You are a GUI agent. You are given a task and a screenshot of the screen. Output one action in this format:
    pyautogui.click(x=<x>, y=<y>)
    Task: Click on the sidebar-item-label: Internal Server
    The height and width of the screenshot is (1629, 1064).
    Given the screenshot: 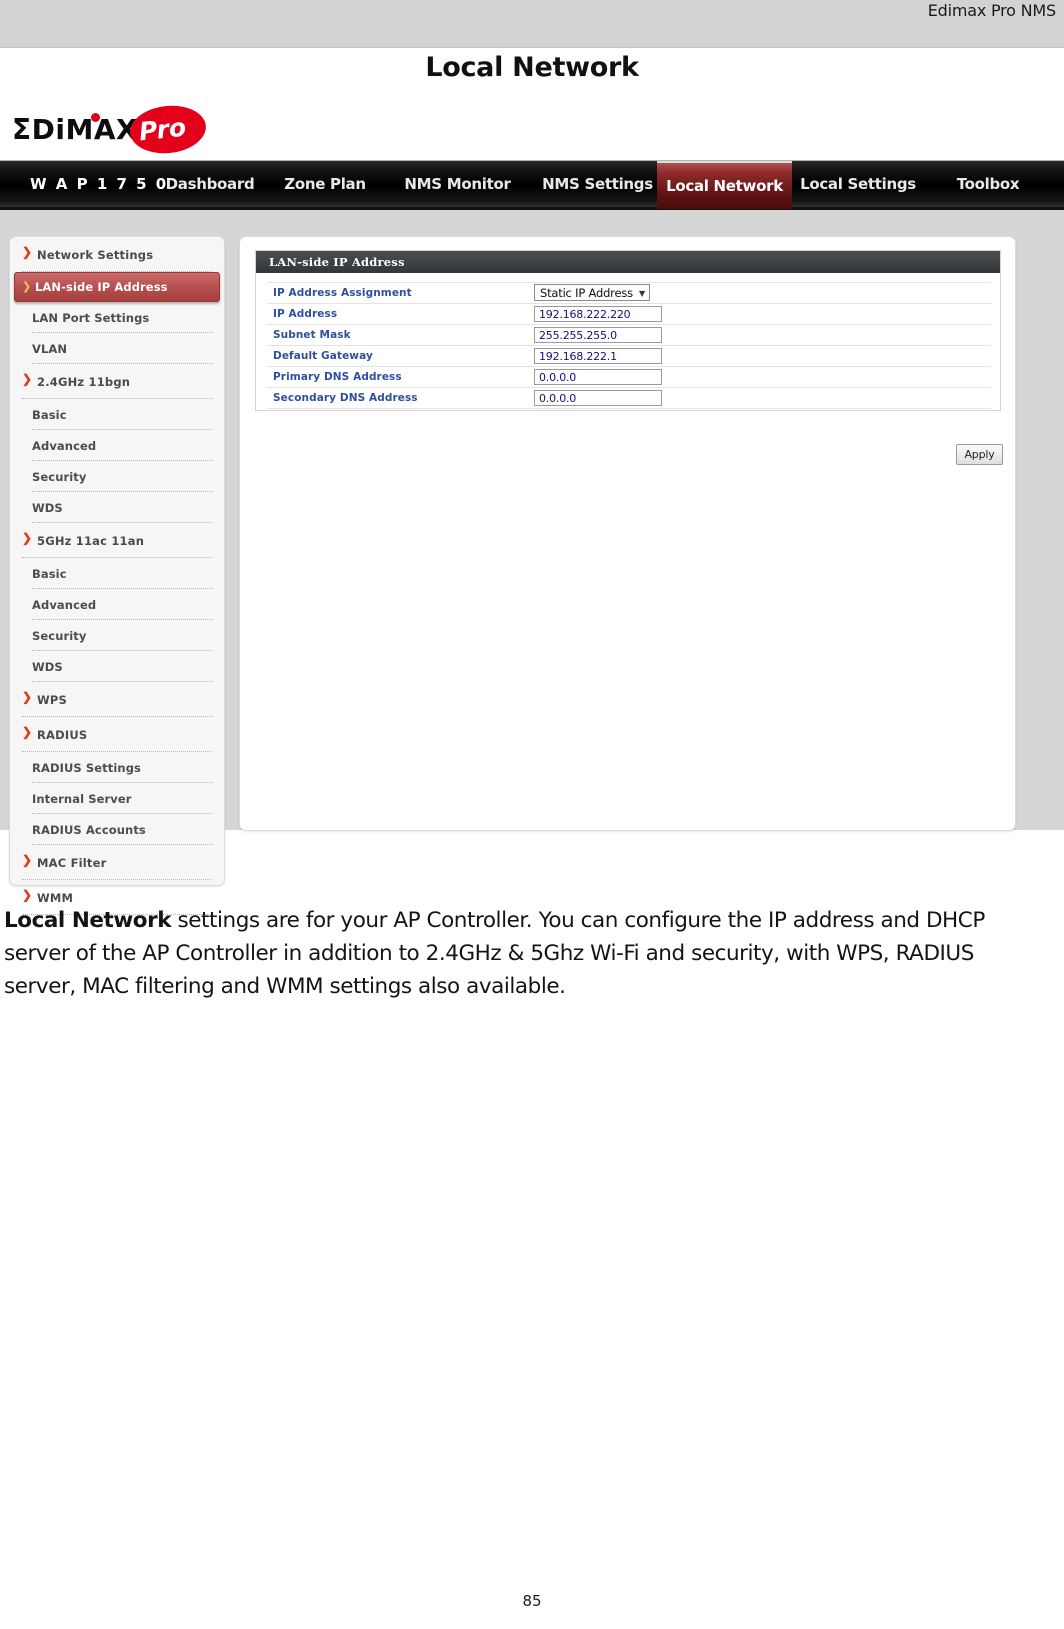 What is the action you would take?
    pyautogui.click(x=82, y=799)
    